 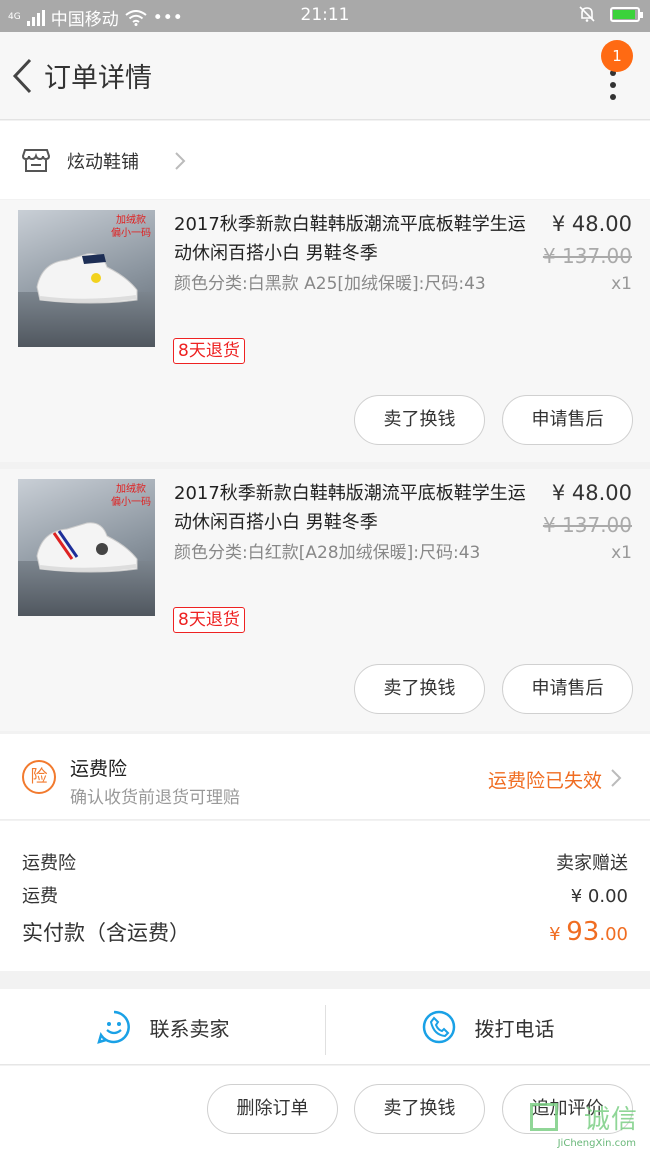 I want to click on summary-paid-row: 实付款（含运费） ¥ 93.00, so click(x=325, y=932).